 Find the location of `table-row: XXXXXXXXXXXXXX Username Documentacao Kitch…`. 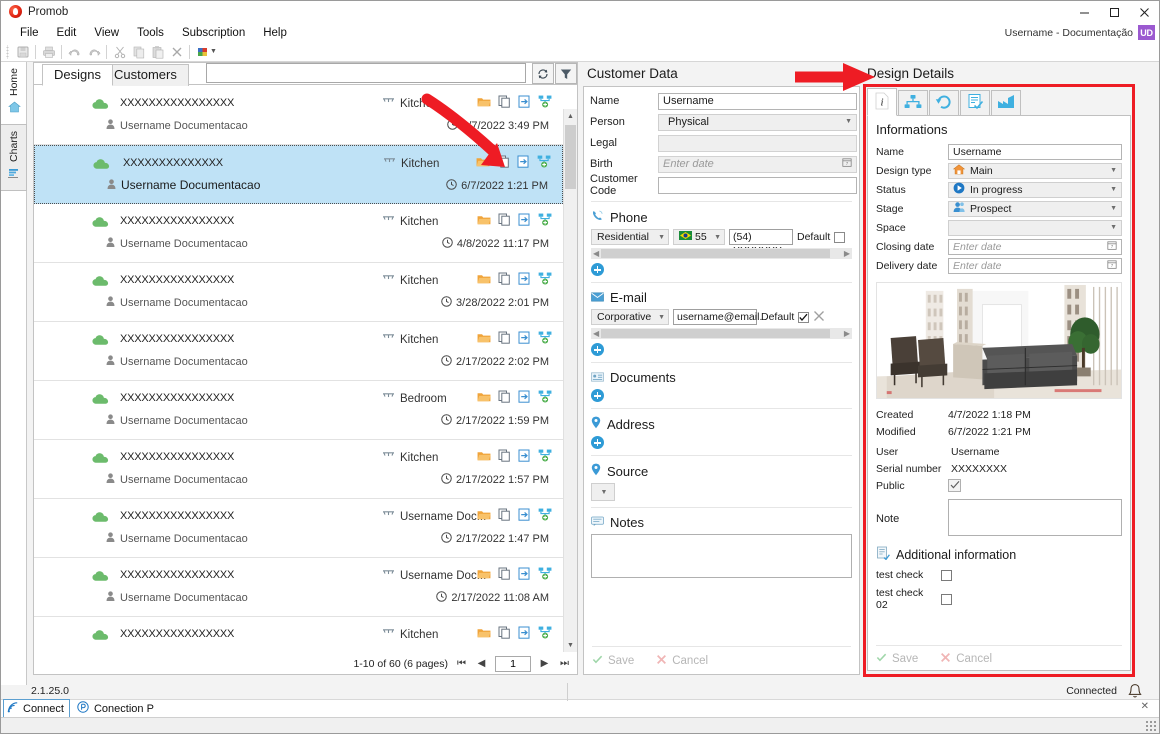

table-row: XXXXXXXXXXXXXX Username Documentacao Kitch… is located at coordinates (298, 174).